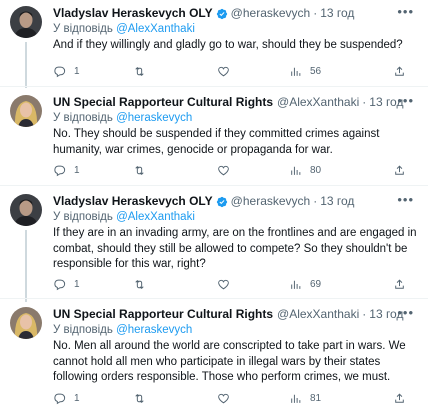  I want to click on views-button: 69, so click(305, 284).